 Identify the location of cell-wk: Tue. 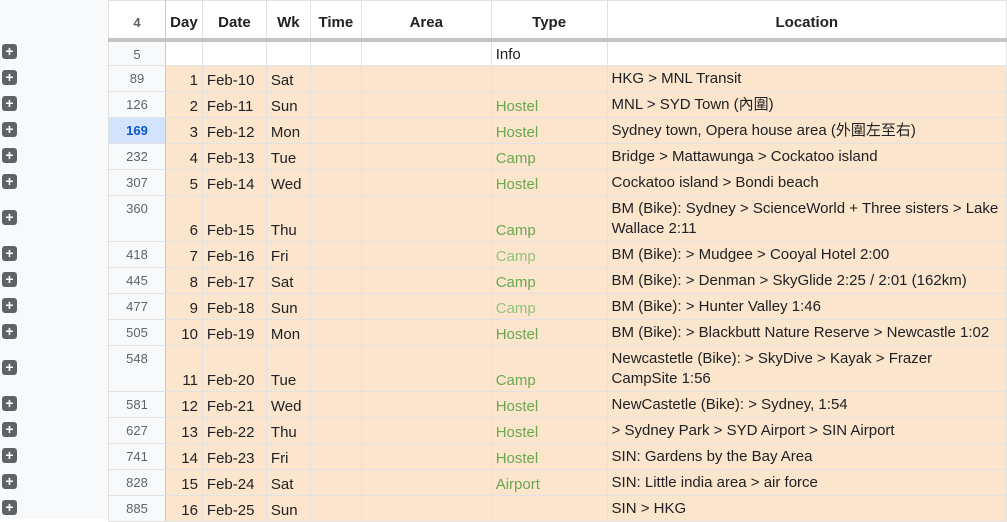
(288, 368).